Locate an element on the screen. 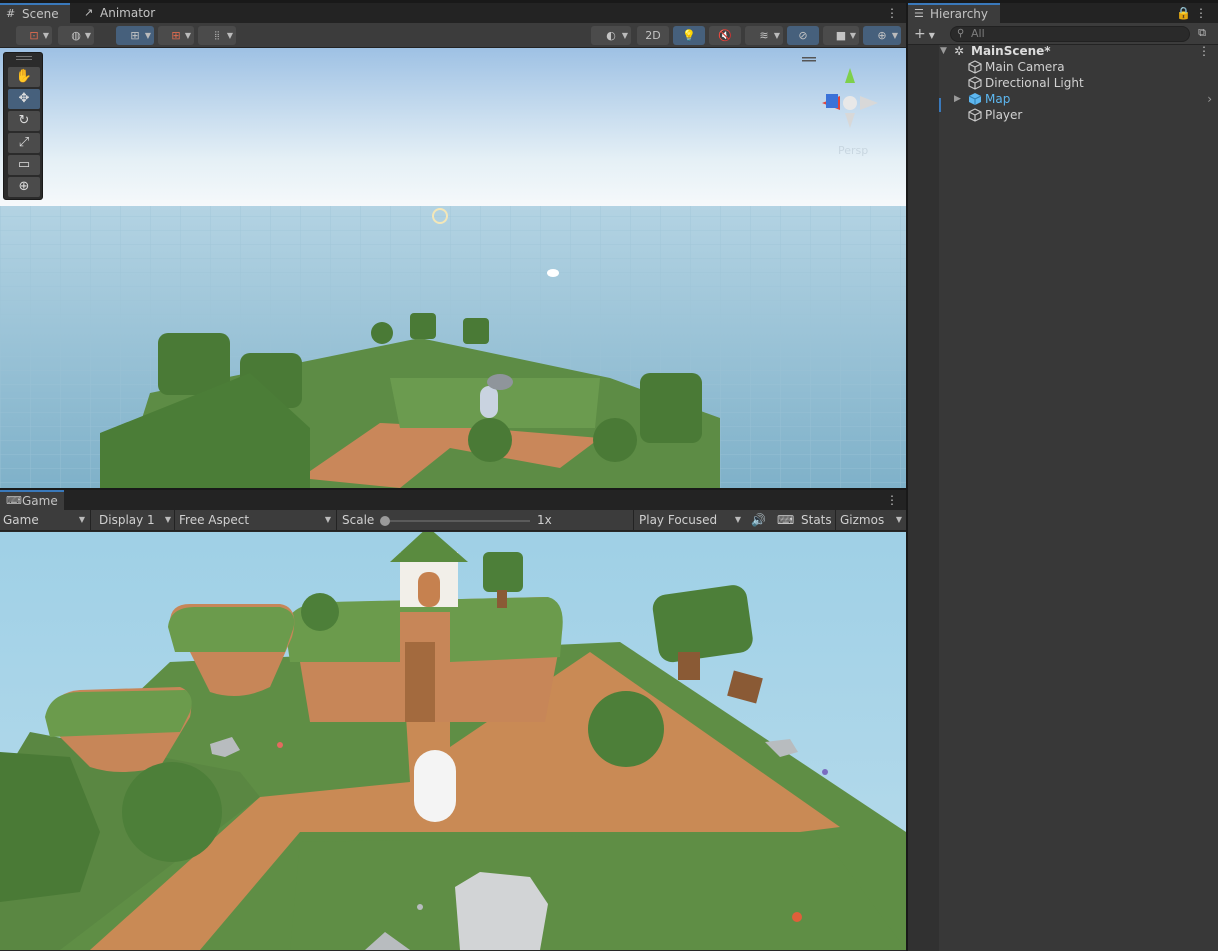 The height and width of the screenshot is (951, 1218). shading-mode-button: ◐ ▼ is located at coordinates (611, 35).